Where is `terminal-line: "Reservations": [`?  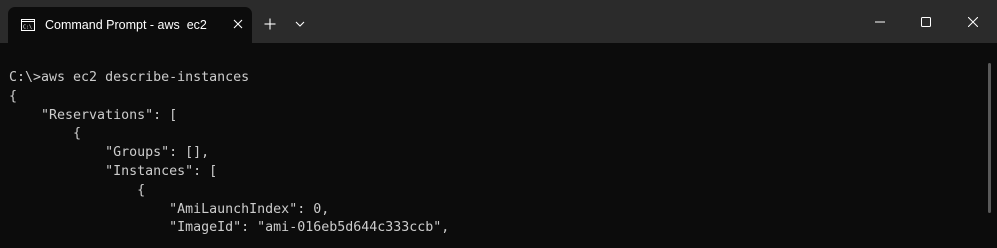
terminal-line: "Reservations": [ is located at coordinates (93, 115).